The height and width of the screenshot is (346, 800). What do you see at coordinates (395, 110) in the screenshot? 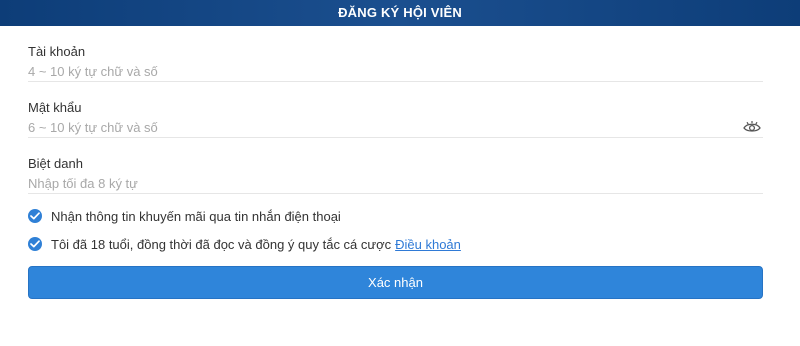
I see `password-field-group: Mật khẩu` at bounding box center [395, 110].